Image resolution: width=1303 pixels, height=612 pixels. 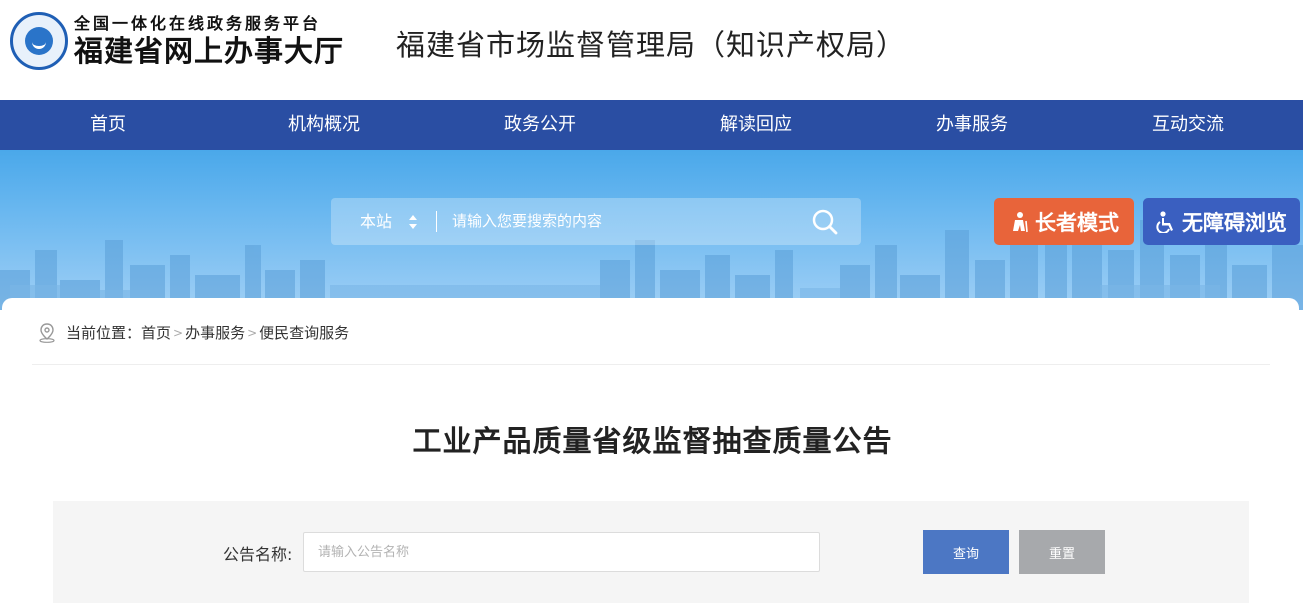 I want to click on query-button: 查询, so click(x=966, y=552).